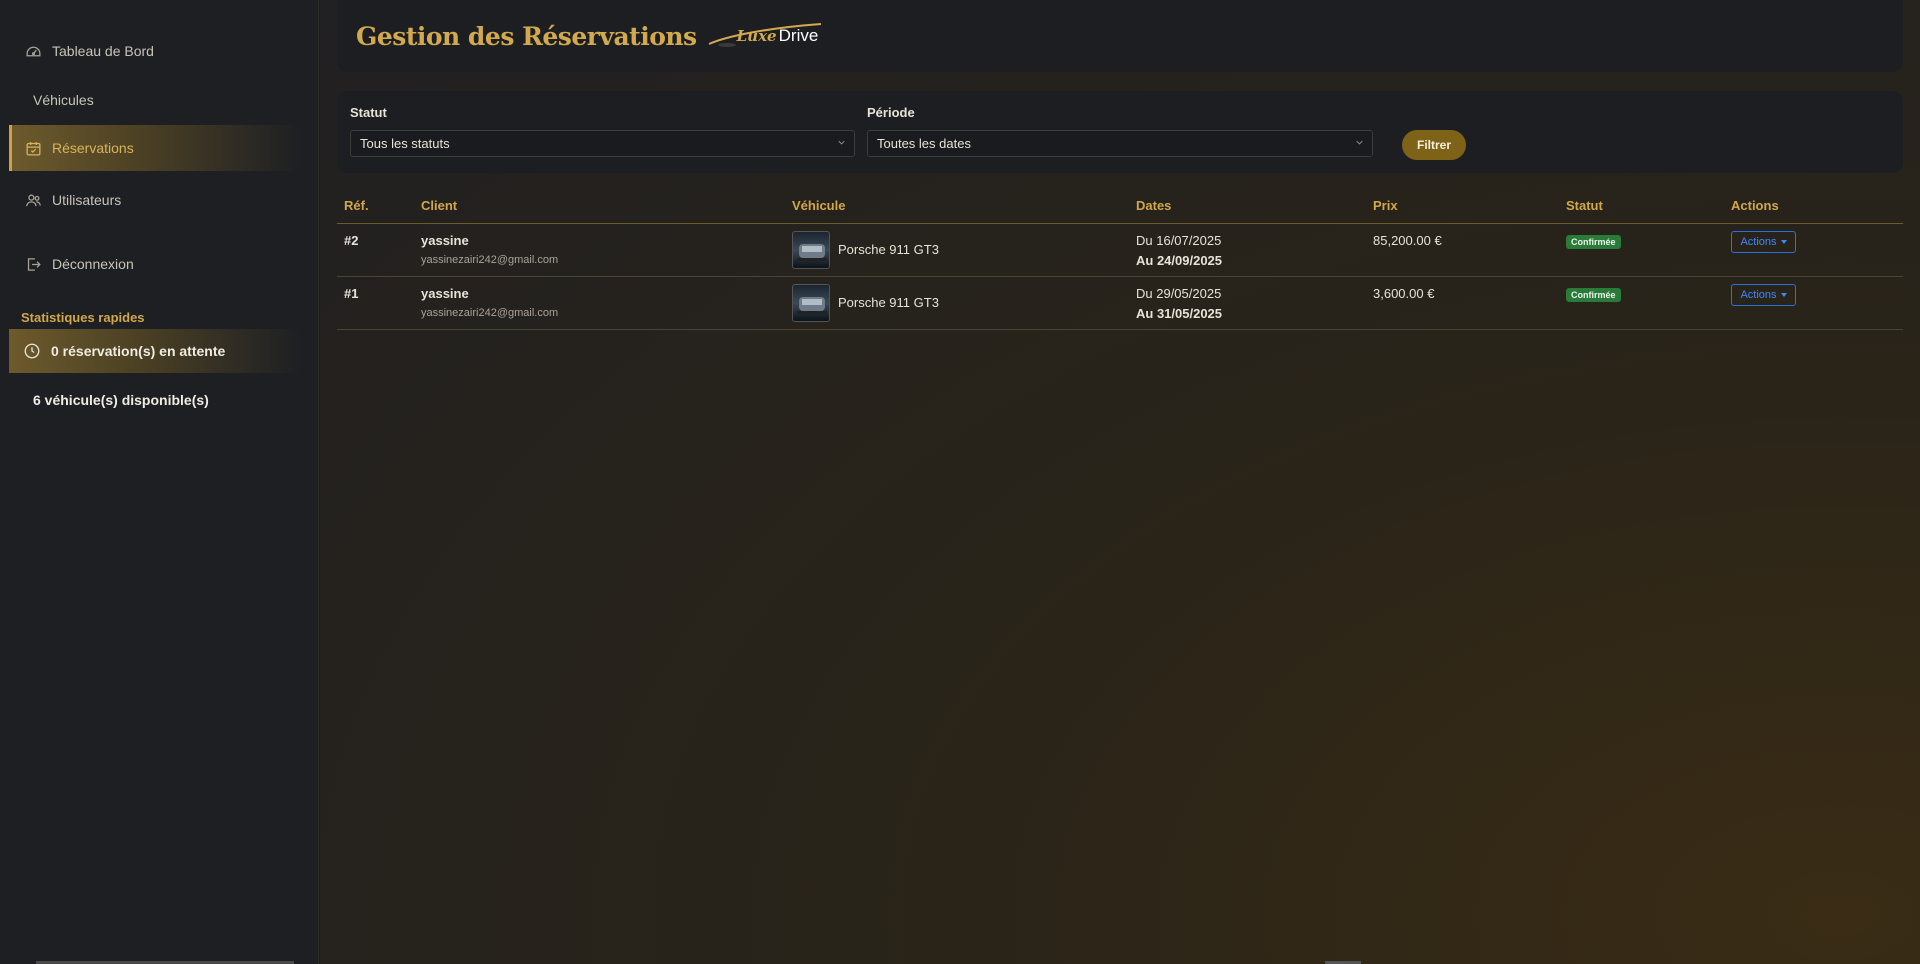 Image resolution: width=1920 pixels, height=964 pixels. What do you see at coordinates (891, 112) in the screenshot?
I see `period-filter-label: Période` at bounding box center [891, 112].